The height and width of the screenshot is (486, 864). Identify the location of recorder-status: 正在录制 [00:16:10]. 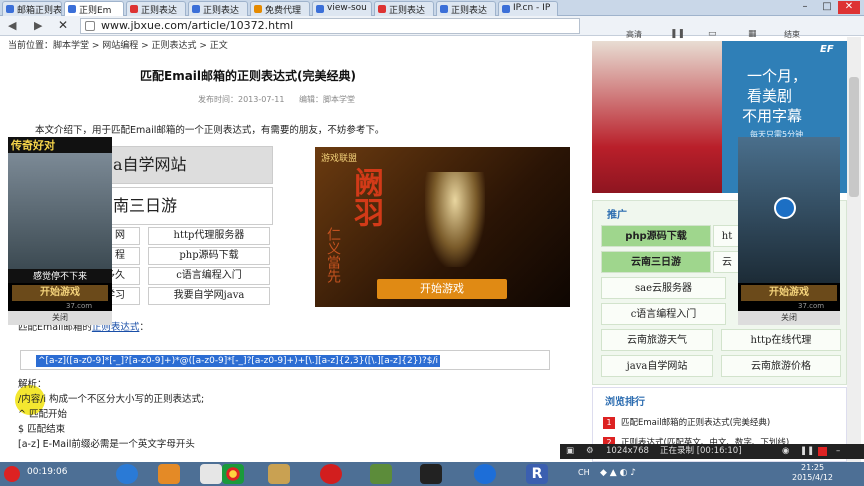
(701, 451).